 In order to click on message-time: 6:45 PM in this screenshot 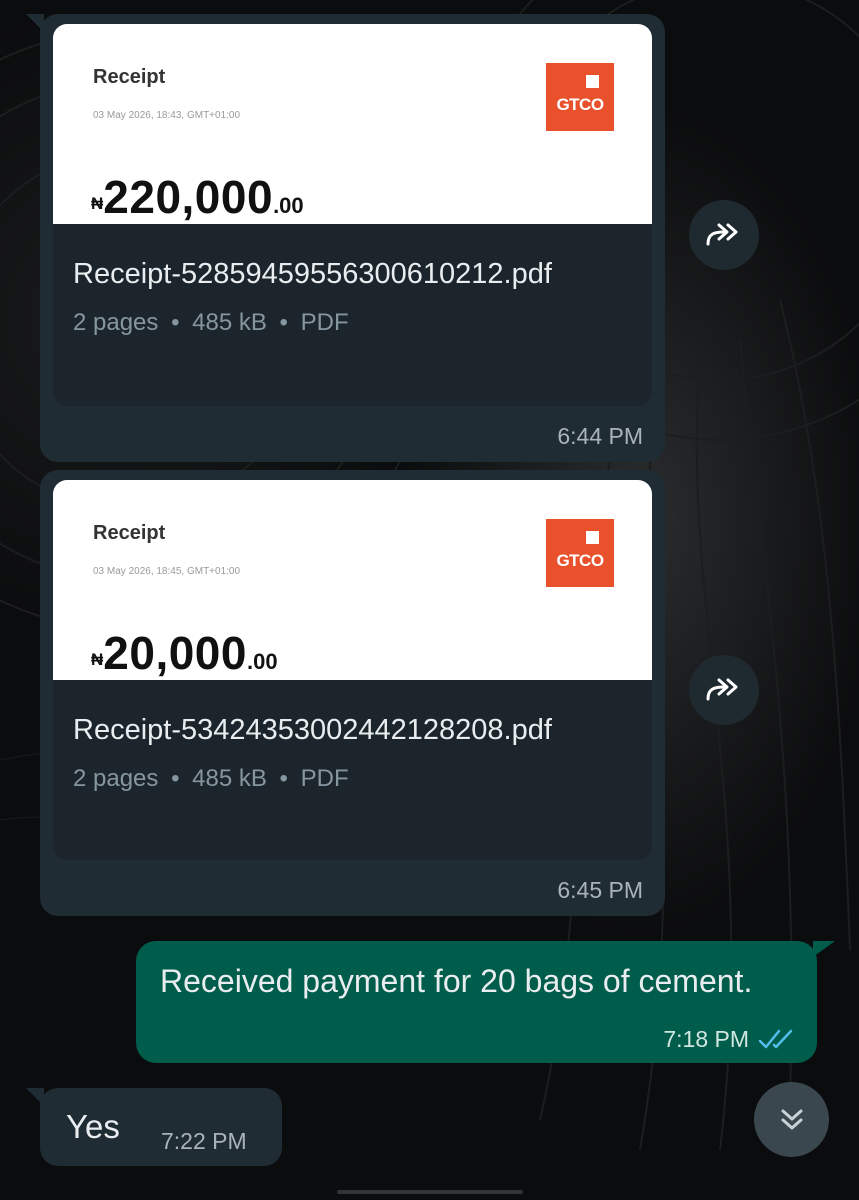, I will do `click(600, 890)`.